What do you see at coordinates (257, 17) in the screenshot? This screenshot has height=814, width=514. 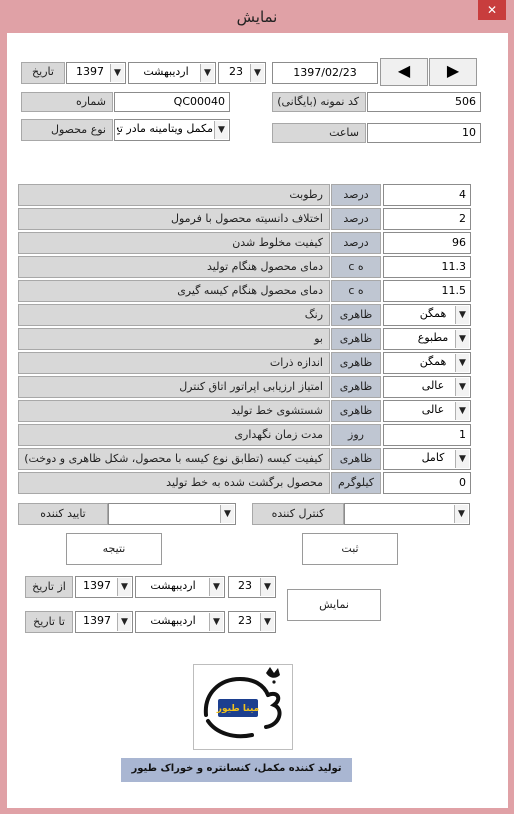 I see `window-title: نمایش` at bounding box center [257, 17].